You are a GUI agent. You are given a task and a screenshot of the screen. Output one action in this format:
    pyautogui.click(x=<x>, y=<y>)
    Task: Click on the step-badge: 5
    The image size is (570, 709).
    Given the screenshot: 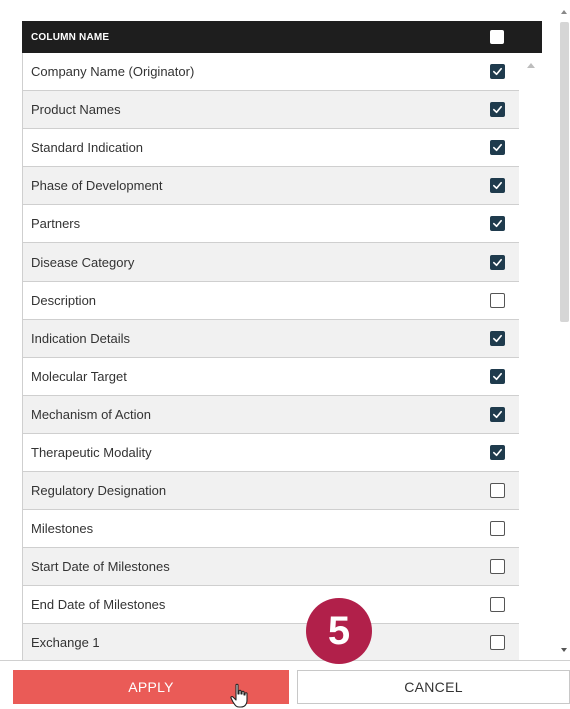 What is the action you would take?
    pyautogui.click(x=339, y=631)
    